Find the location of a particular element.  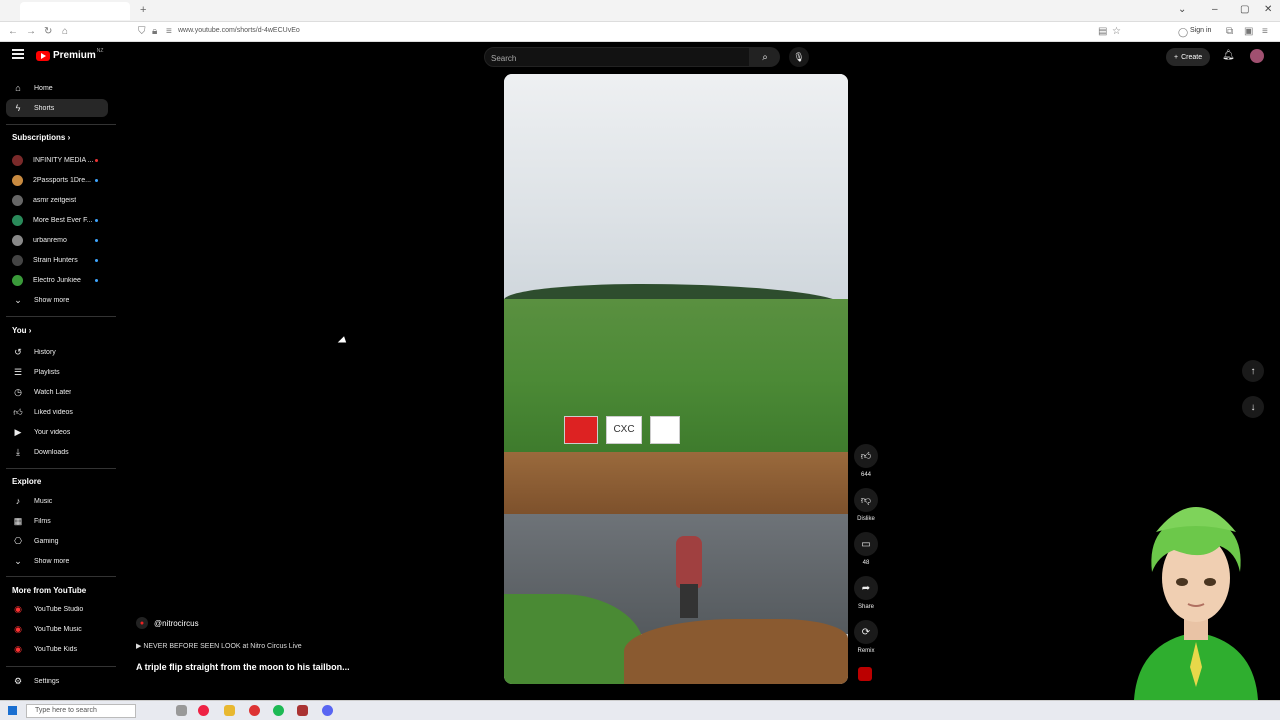

channel-link: ● @nitrocircus is located at coordinates (243, 623).